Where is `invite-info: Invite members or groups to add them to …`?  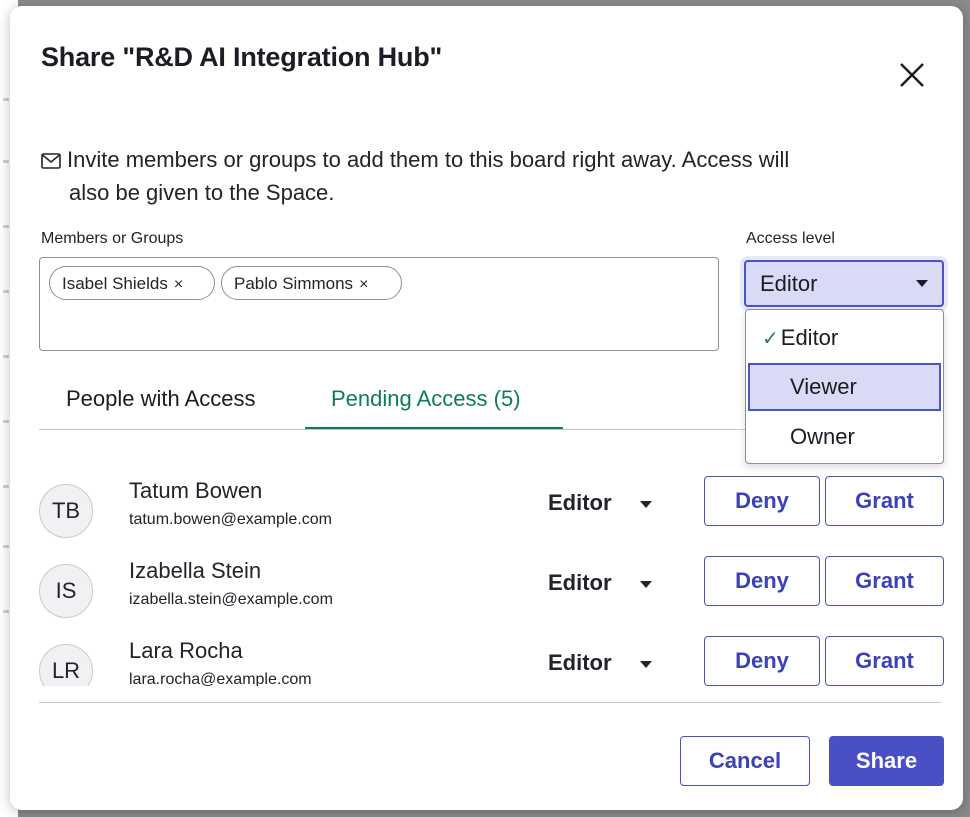 invite-info: Invite members or groups to add them to … is located at coordinates (481, 176).